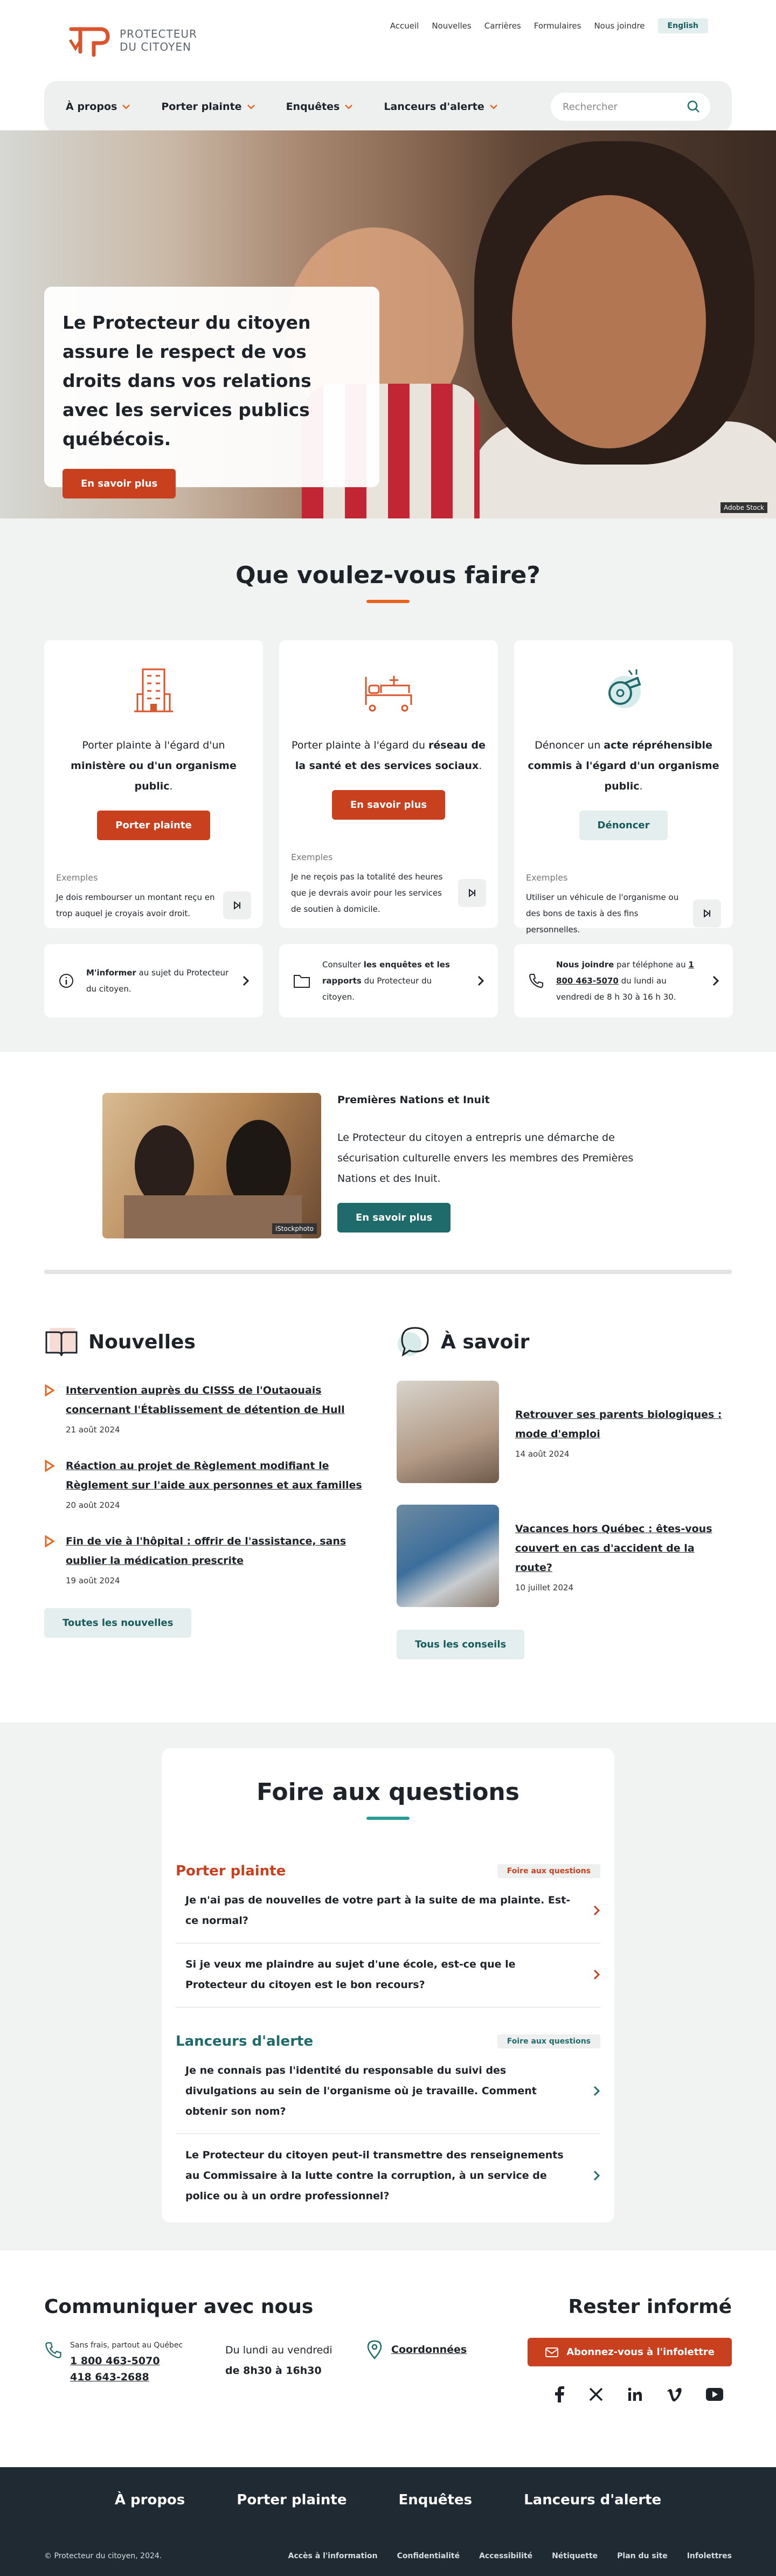  What do you see at coordinates (590, 107) in the screenshot?
I see `search-placeholder: Rechercher` at bounding box center [590, 107].